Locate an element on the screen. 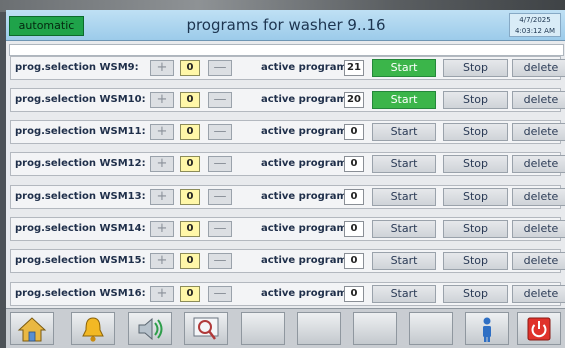 The width and height of the screenshot is (565, 348). power-button is located at coordinates (539, 328).